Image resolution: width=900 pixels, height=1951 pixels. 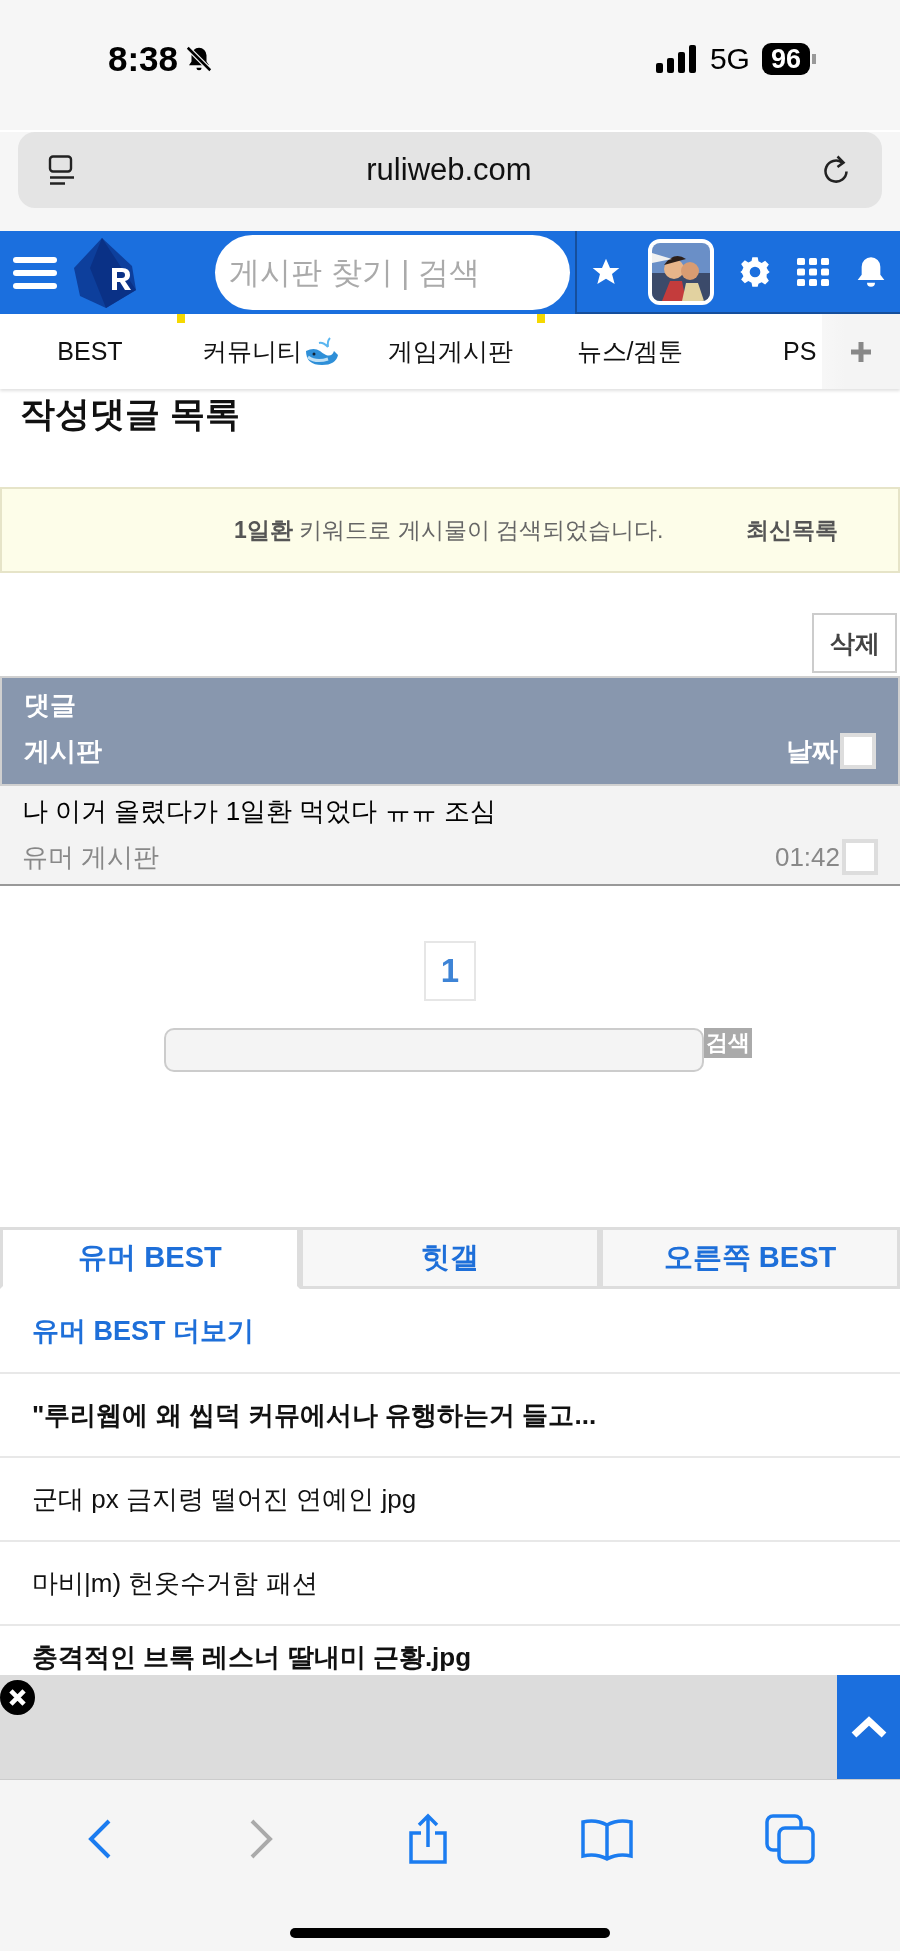 I want to click on post-title-link: 충격적인 브록 레스너 딸내미 근황.jpg, so click(x=252, y=1657).